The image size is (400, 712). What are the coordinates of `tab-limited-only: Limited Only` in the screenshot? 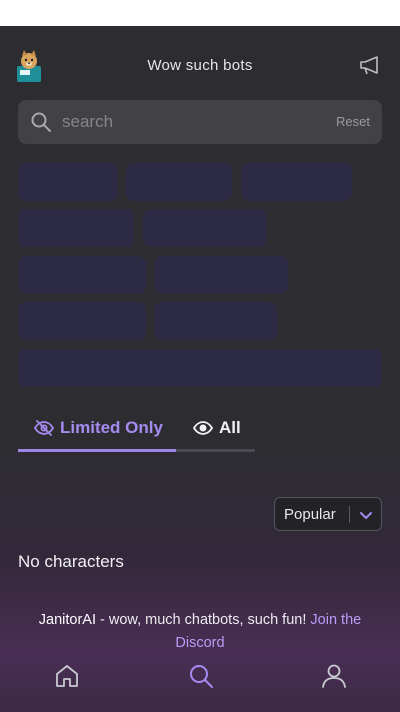 It's located at (98, 428).